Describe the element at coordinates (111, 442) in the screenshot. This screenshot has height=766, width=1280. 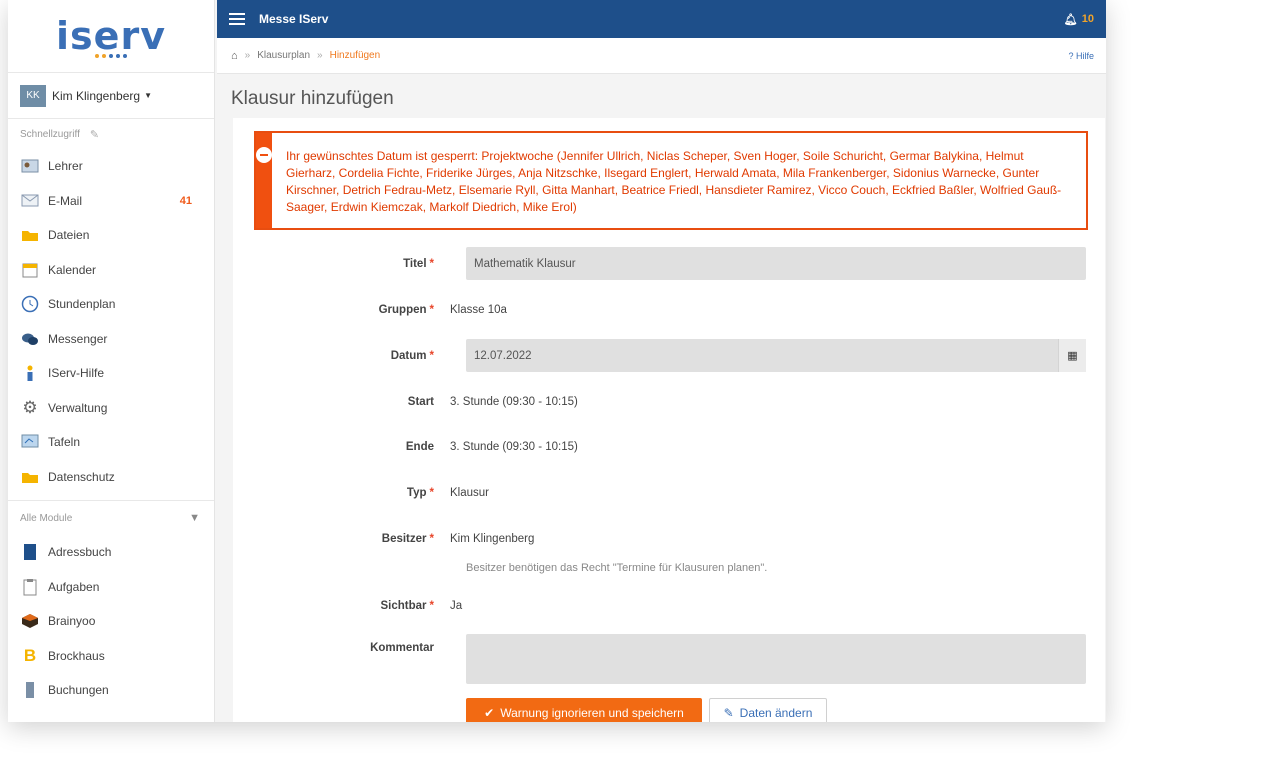
I see `sidebar-item-tafeln: Tafeln` at that location.